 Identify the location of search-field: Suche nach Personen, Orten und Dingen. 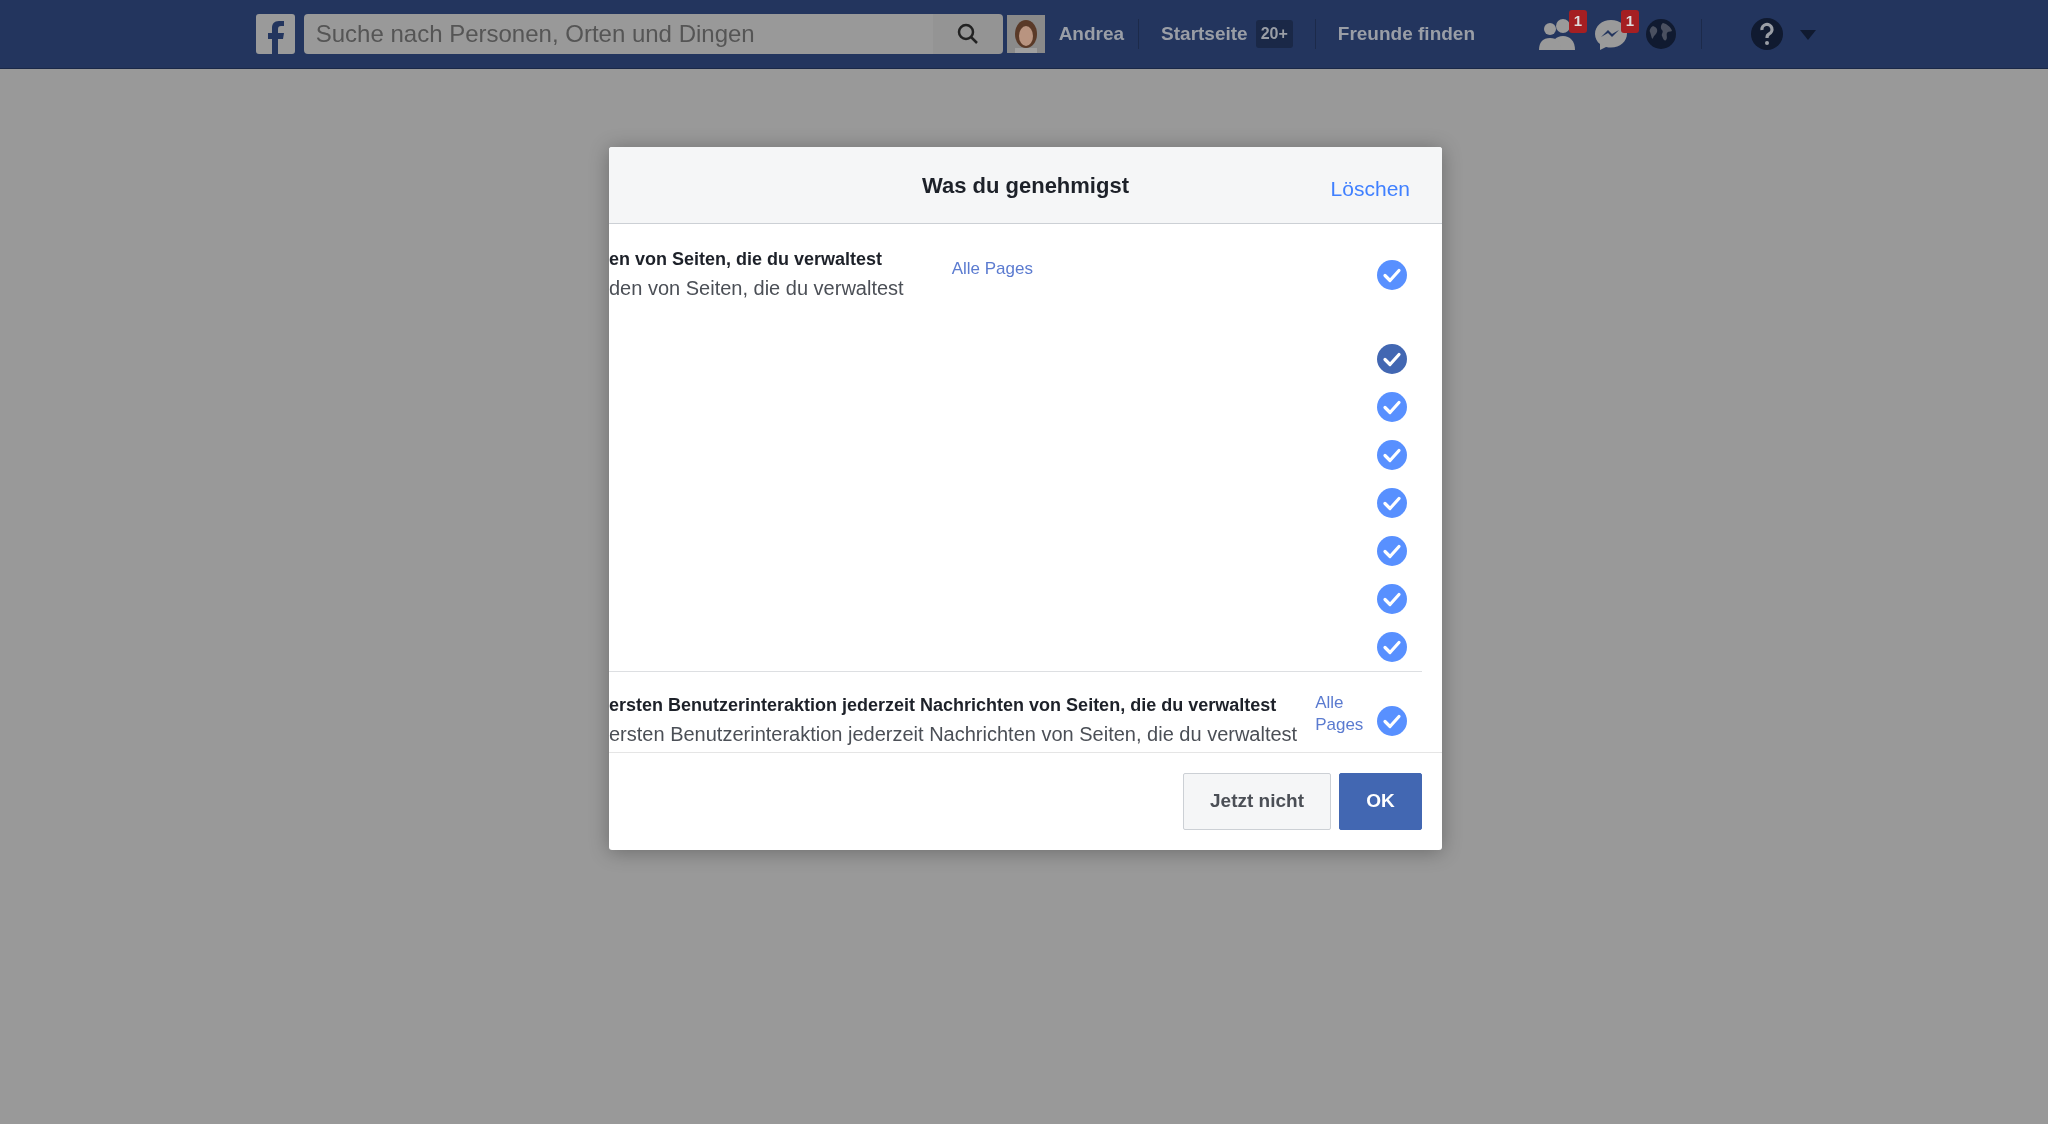
(618, 34).